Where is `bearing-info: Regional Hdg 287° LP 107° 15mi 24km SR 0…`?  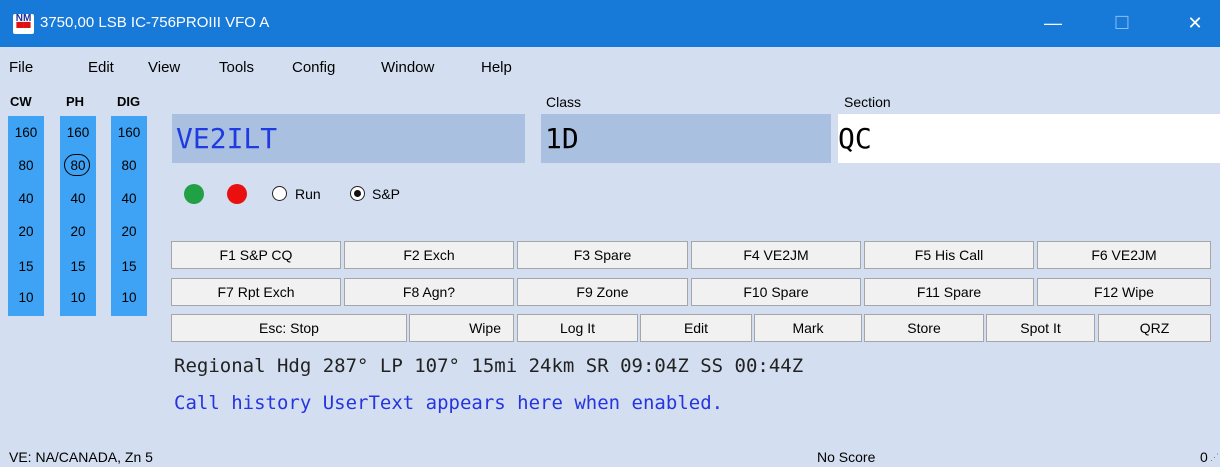 bearing-info: Regional Hdg 287° LP 107° 15mi 24km SR 0… is located at coordinates (489, 366).